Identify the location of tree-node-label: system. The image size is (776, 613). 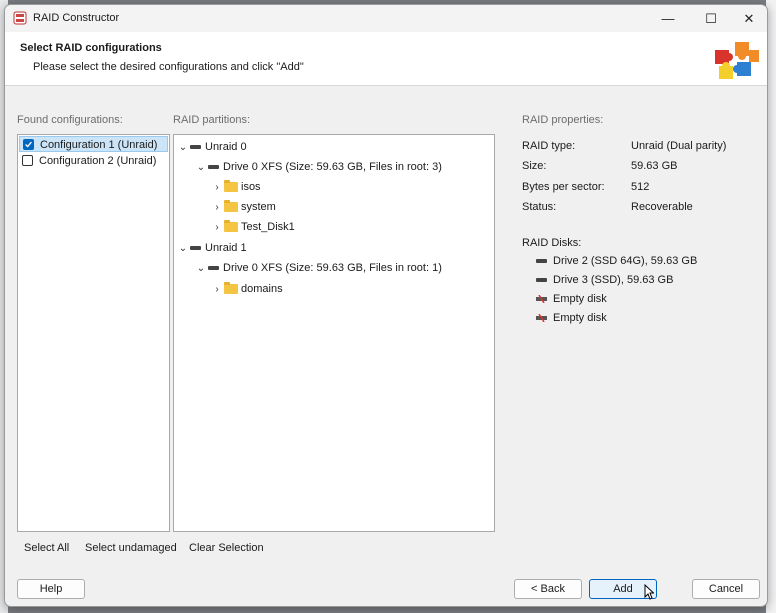
(258, 207).